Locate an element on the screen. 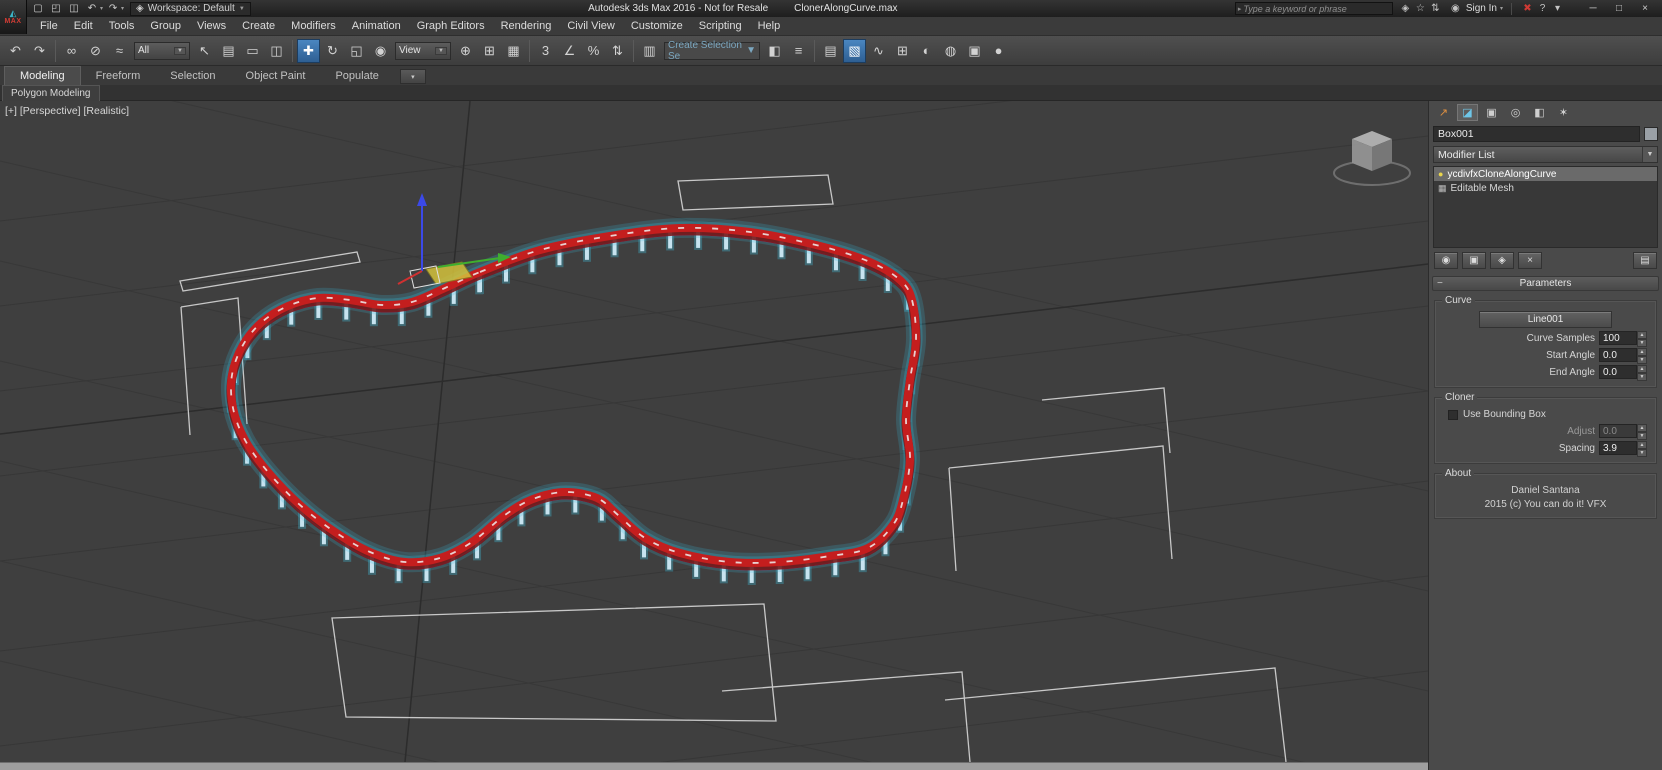 Image resolution: width=1662 pixels, height=770 pixels. show-end-result-button: ▣ is located at coordinates (1474, 260).